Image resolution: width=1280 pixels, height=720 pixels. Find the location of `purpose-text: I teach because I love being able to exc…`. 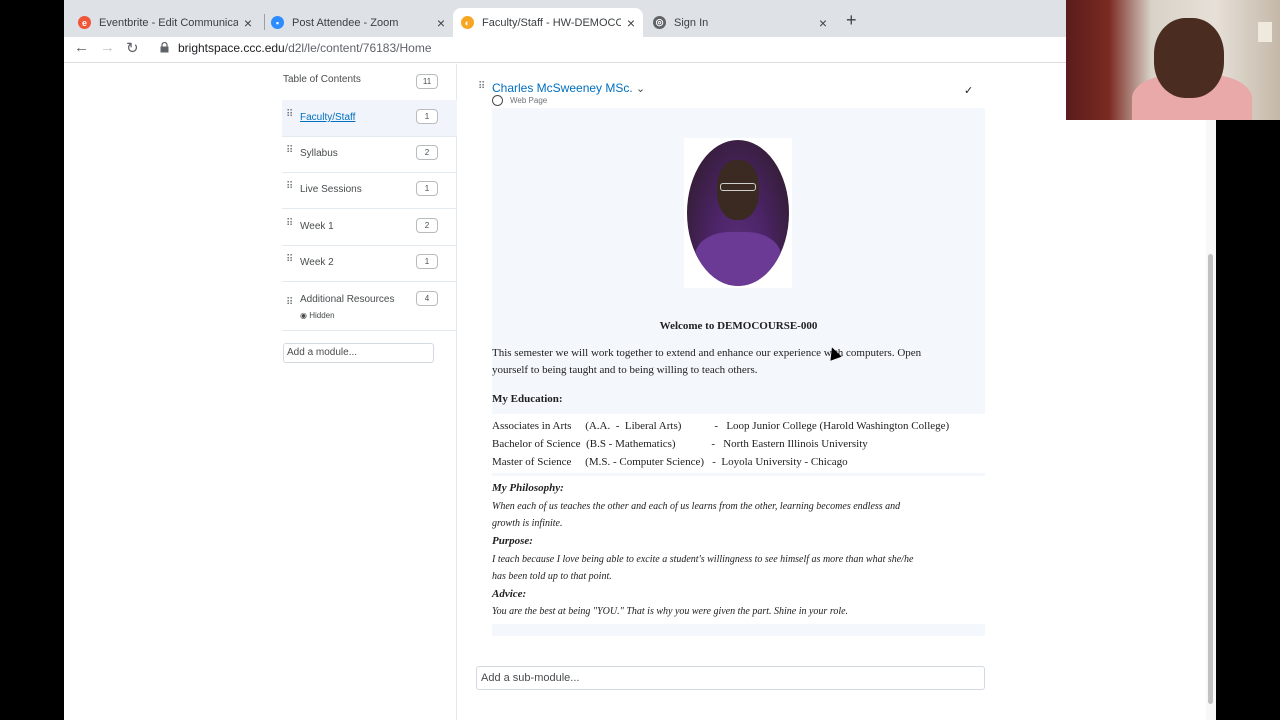

purpose-text: I teach because I love being able to exc… is located at coordinates (703, 559).